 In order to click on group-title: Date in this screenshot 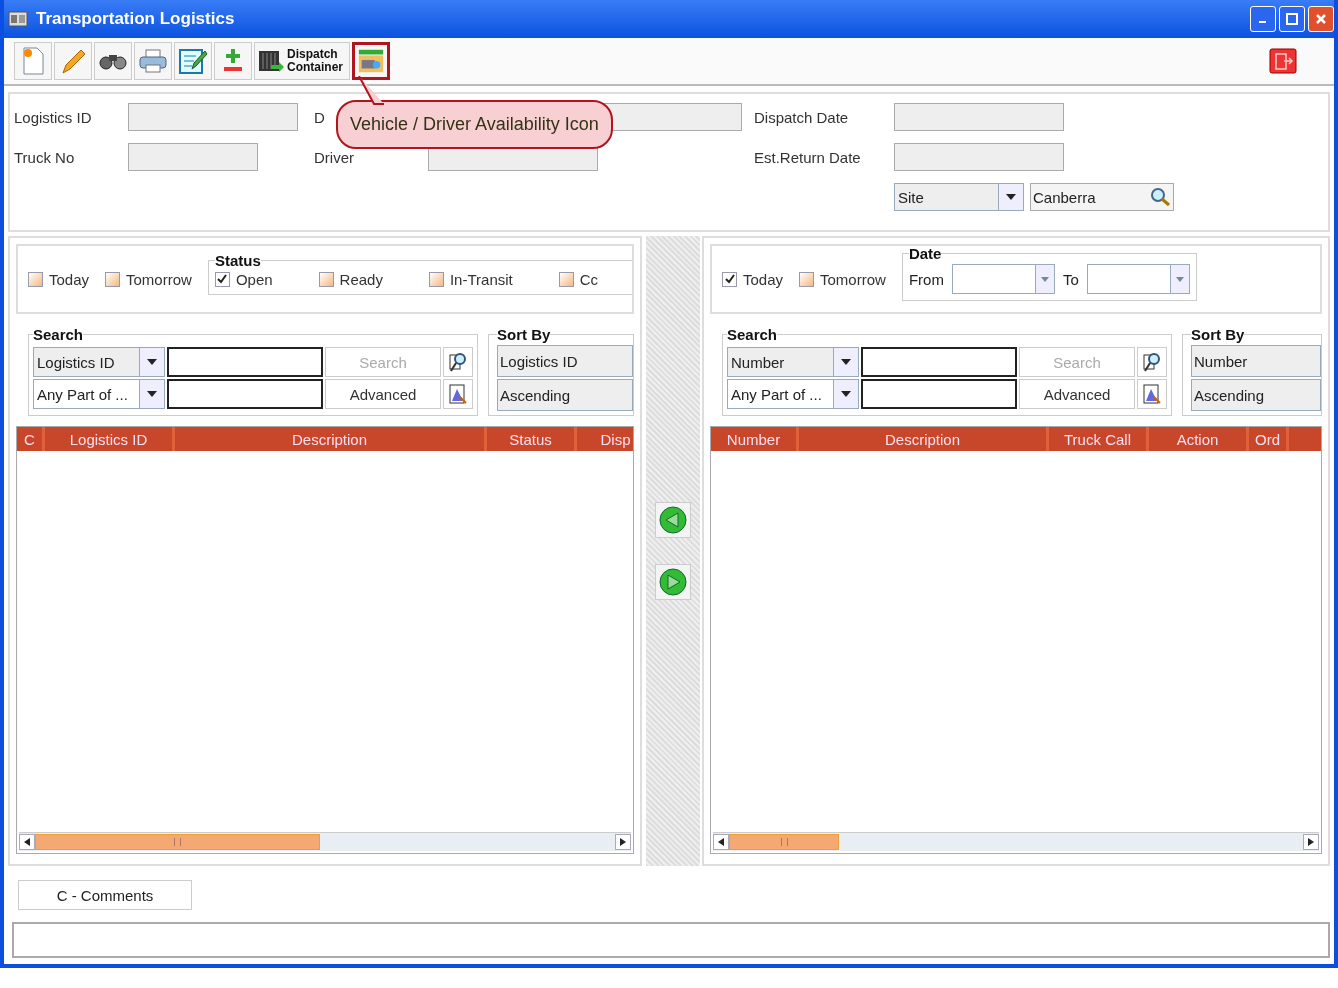, I will do `click(925, 254)`.